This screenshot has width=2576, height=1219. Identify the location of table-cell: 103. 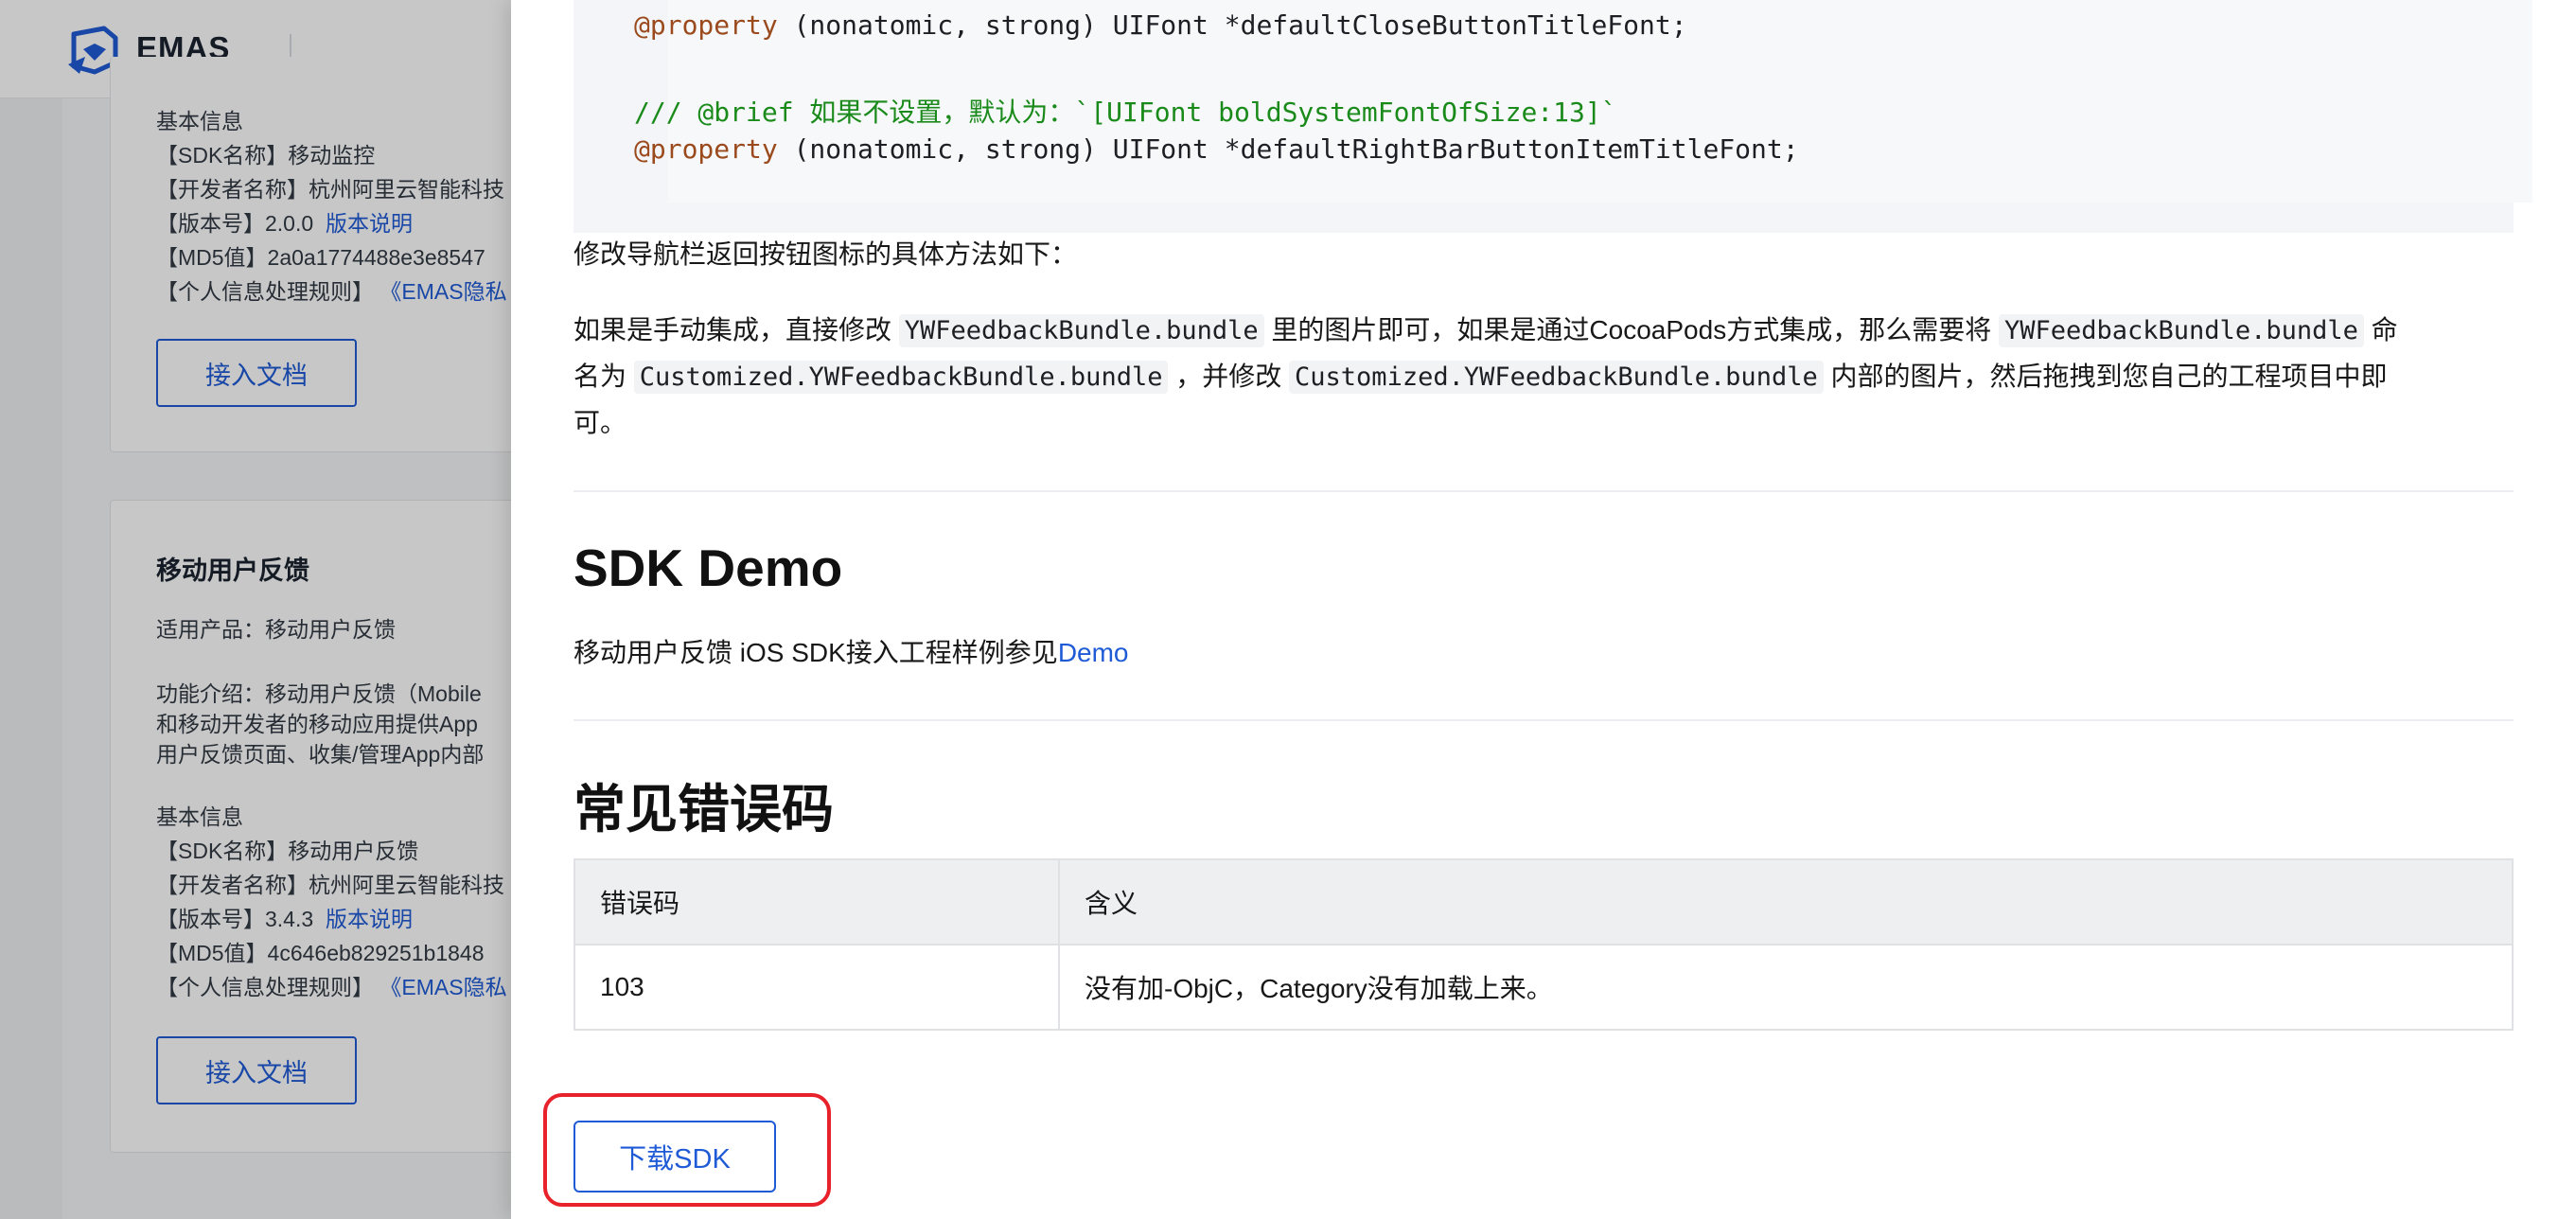
(816, 987).